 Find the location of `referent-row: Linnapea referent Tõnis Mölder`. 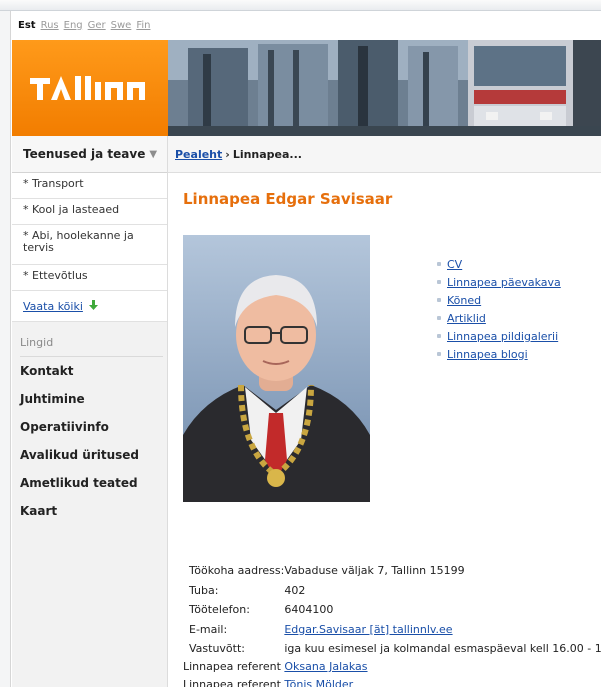

referent-row: Linnapea referent Tõnis Mölder is located at coordinates (268, 682).